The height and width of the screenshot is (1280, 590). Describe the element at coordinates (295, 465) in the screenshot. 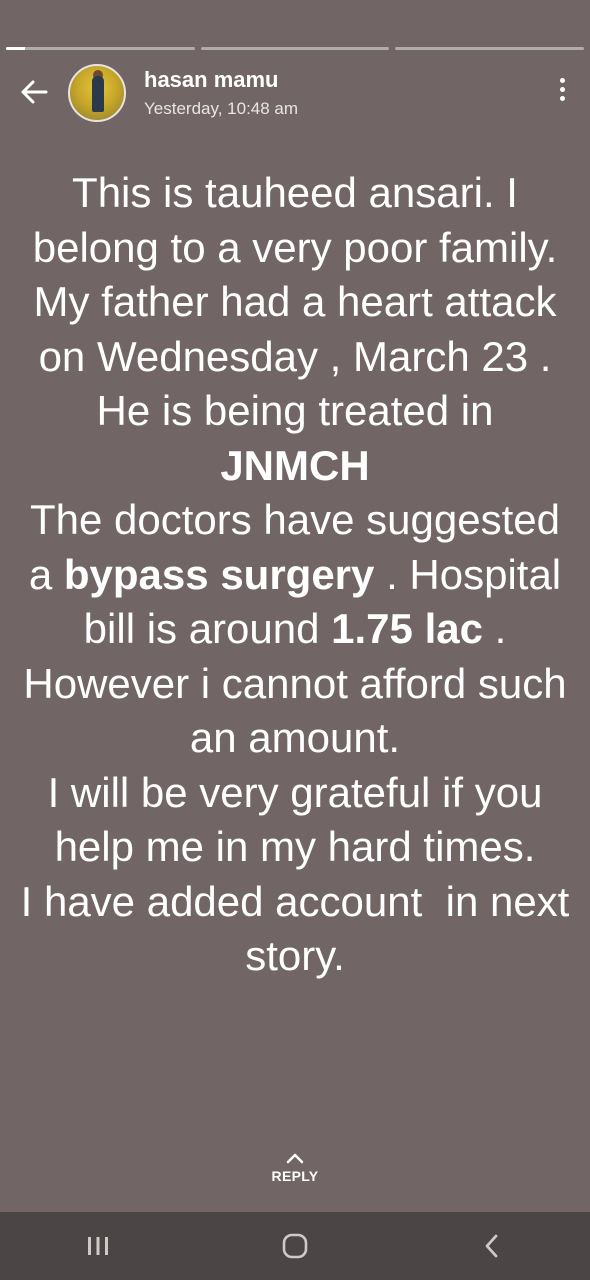

I see `story-hospital: JNMCH` at that location.